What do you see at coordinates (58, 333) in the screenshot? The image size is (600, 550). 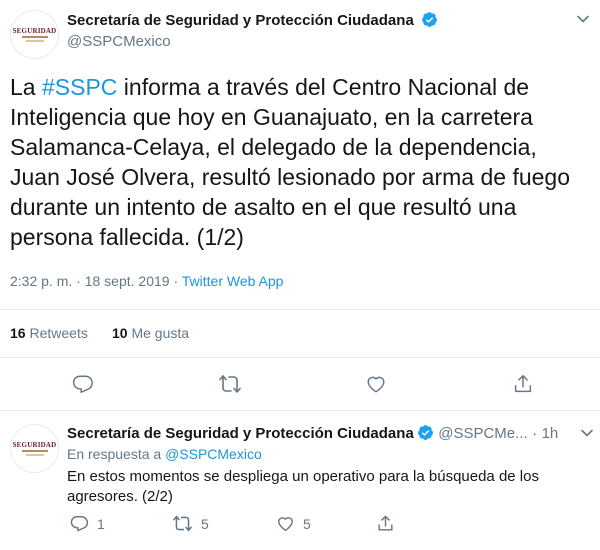 I see `retweets-label: Retweets` at bounding box center [58, 333].